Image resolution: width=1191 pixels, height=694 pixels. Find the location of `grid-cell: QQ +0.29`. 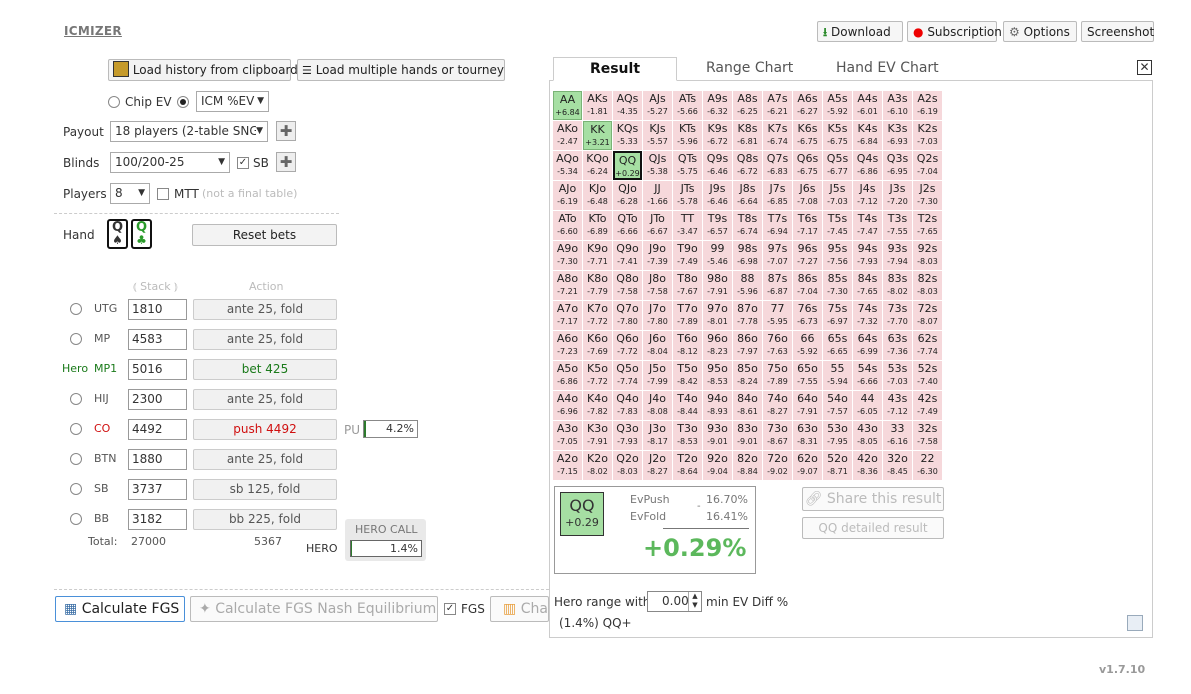

grid-cell: QQ +0.29 is located at coordinates (627, 165).